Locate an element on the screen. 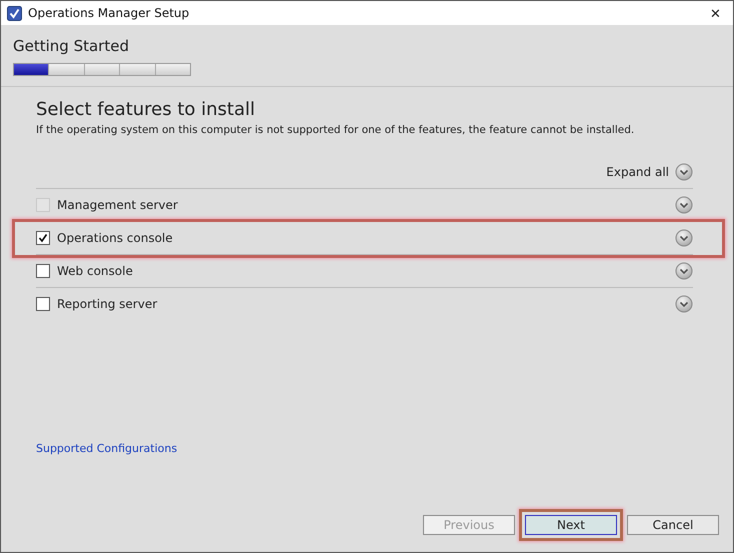  close-button: ✕ is located at coordinates (715, 13).